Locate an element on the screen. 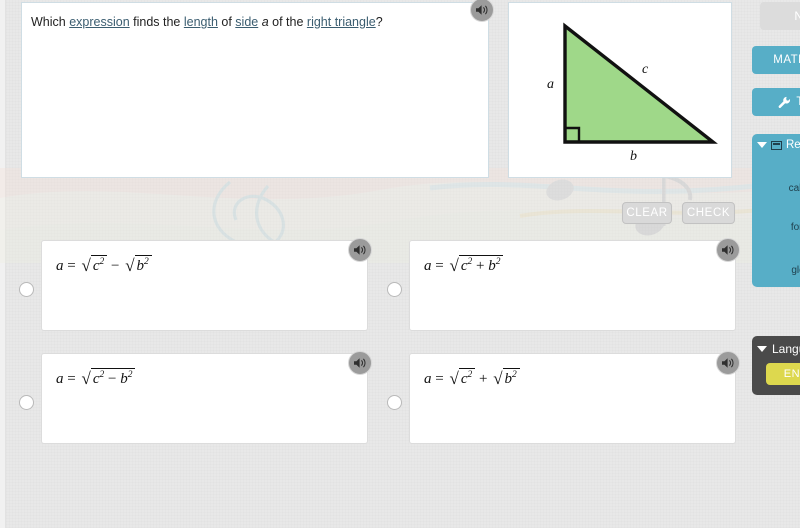  choice-b-equals: = is located at coordinates (439, 266).